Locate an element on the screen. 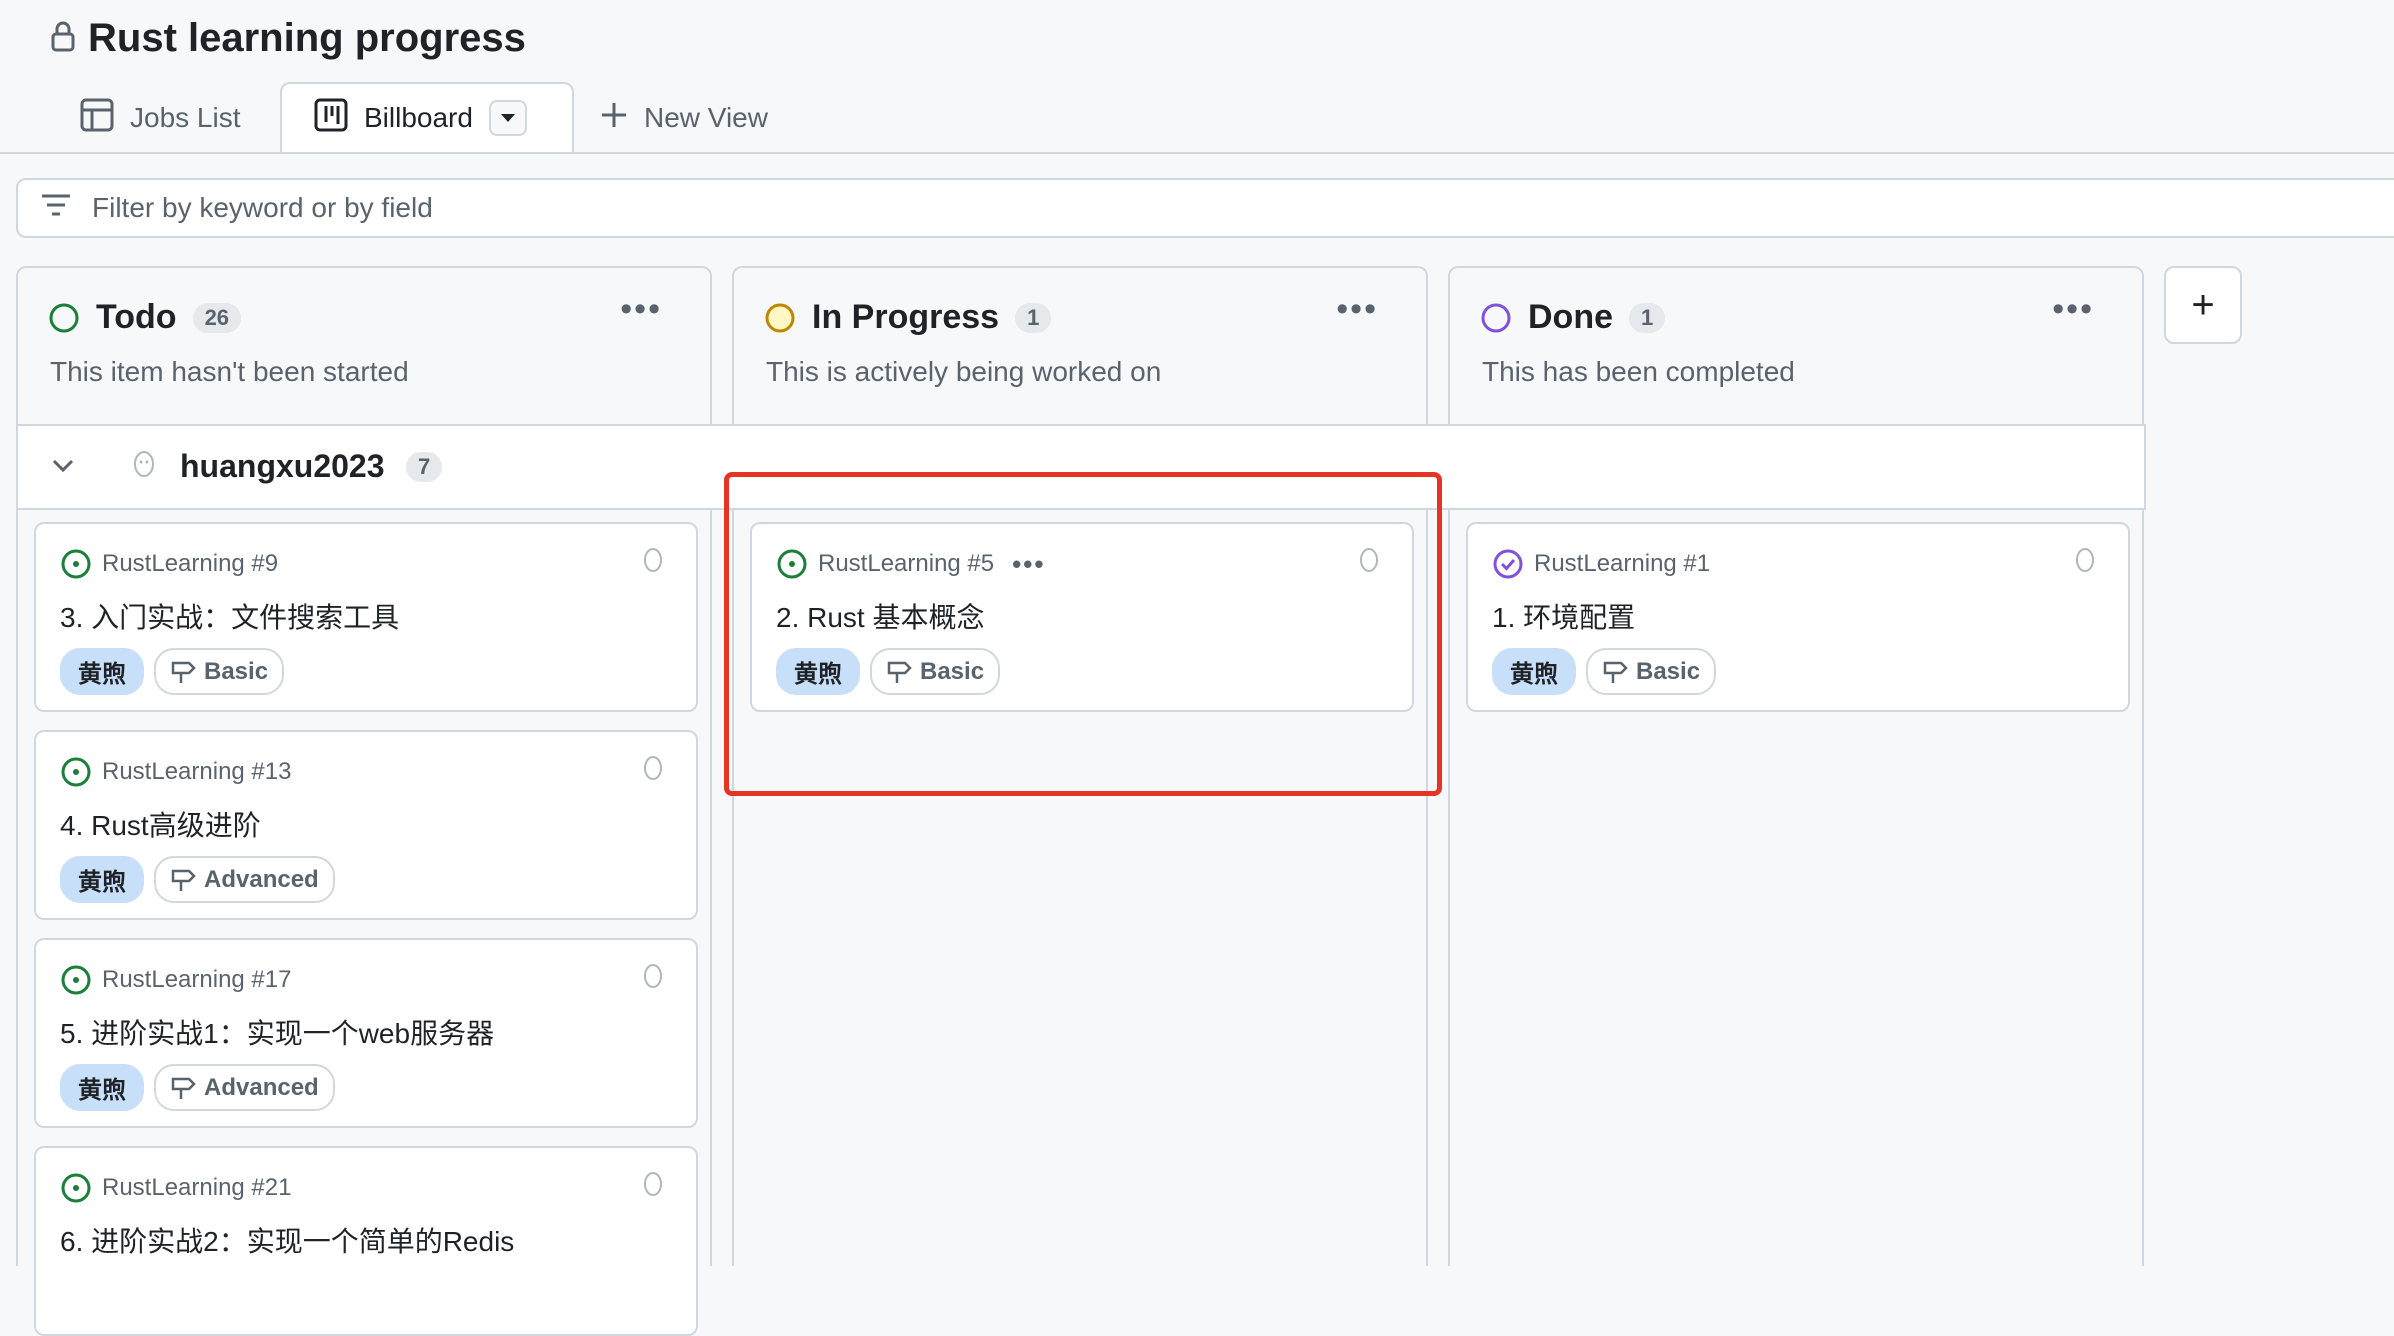 This screenshot has width=2394, height=1336. issue-ref: RustLearning #21 is located at coordinates (196, 1188).